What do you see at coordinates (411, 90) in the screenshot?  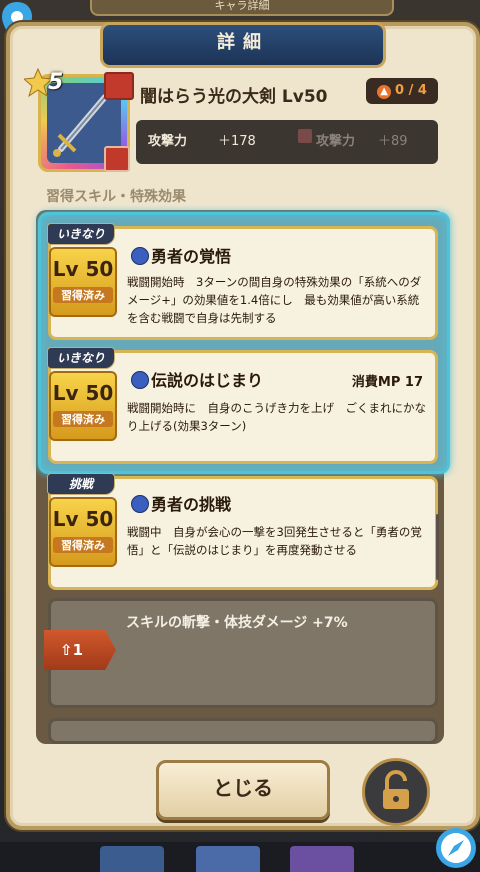 I see `upgrade-value: 0 / 4` at bounding box center [411, 90].